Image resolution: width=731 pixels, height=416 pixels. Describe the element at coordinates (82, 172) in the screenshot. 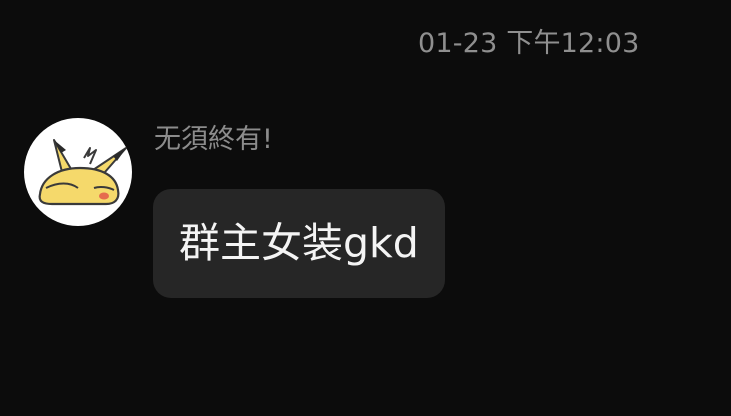

I see `pikachu-hood-icon` at that location.